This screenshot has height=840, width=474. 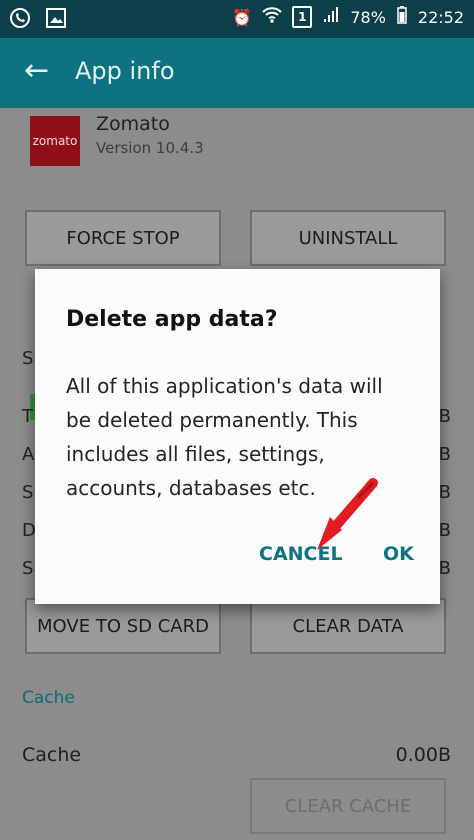 What do you see at coordinates (150, 148) in the screenshot?
I see `app-version: Version 10.4.3` at bounding box center [150, 148].